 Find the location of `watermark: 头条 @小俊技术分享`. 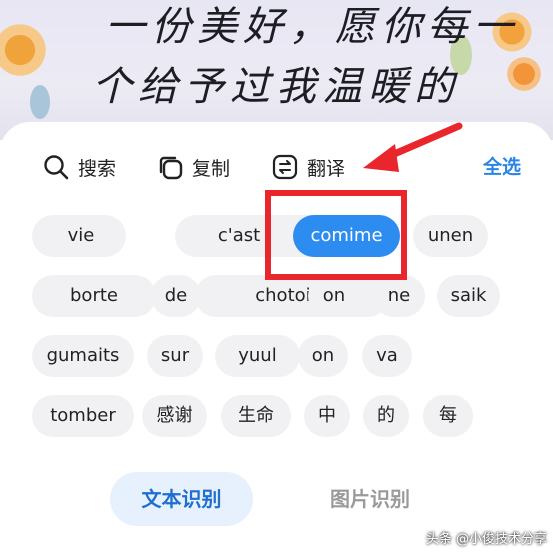

watermark: 头条 @小俊技术分享 is located at coordinates (486, 539).